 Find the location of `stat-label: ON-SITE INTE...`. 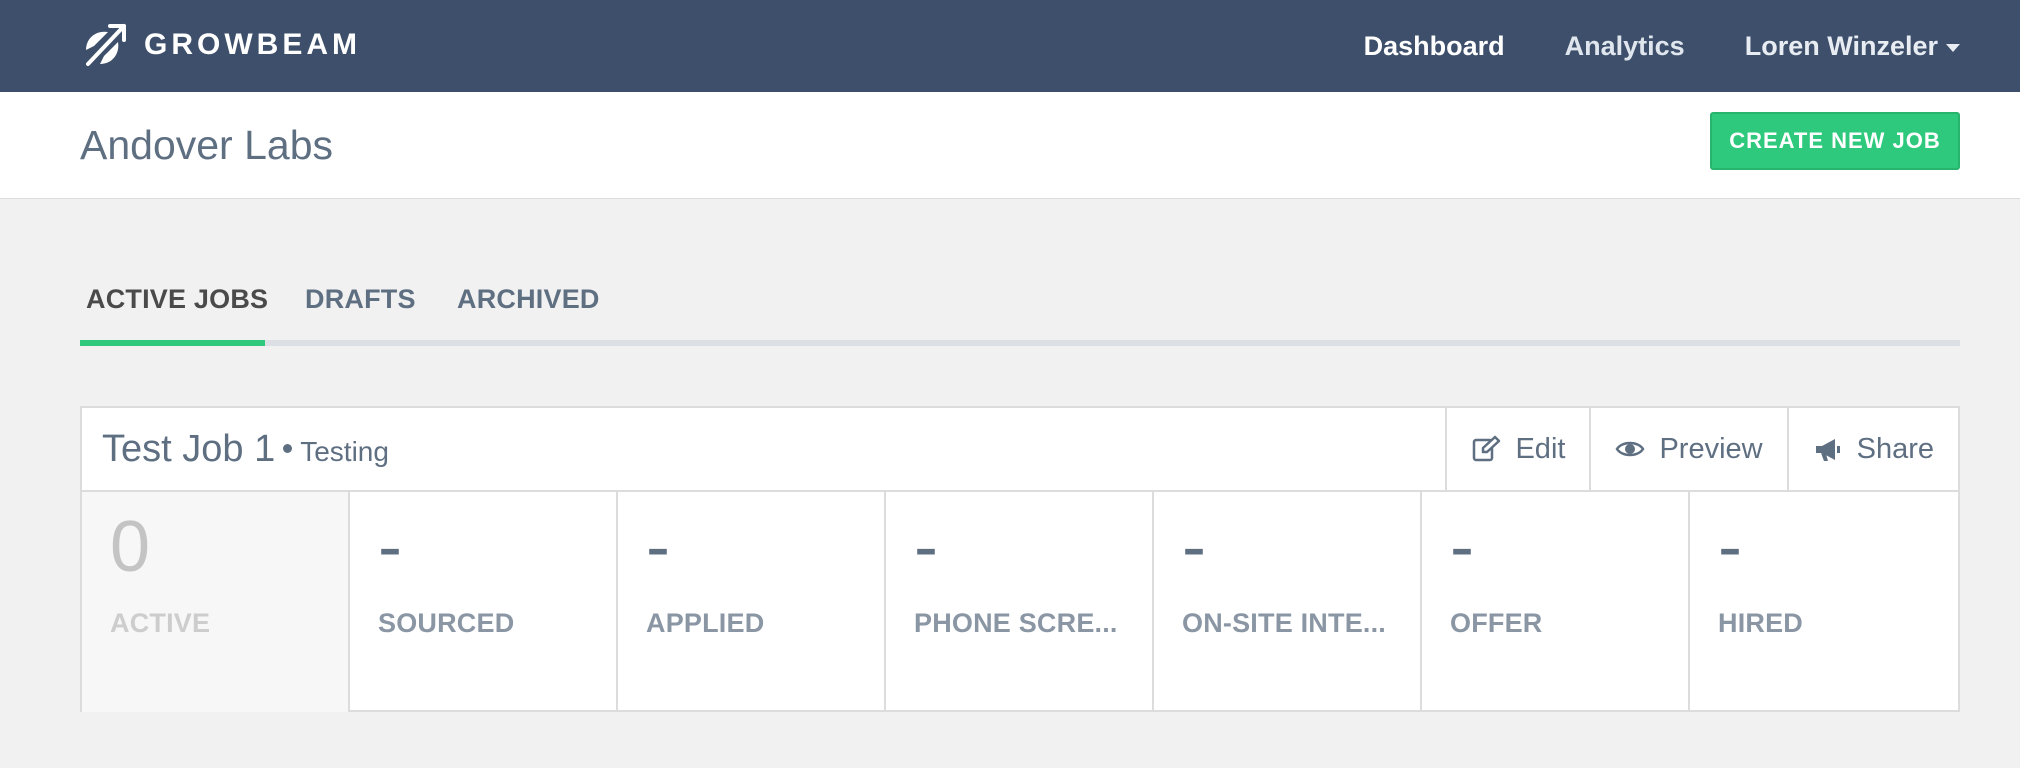

stat-label: ON-SITE INTE... is located at coordinates (1284, 623).